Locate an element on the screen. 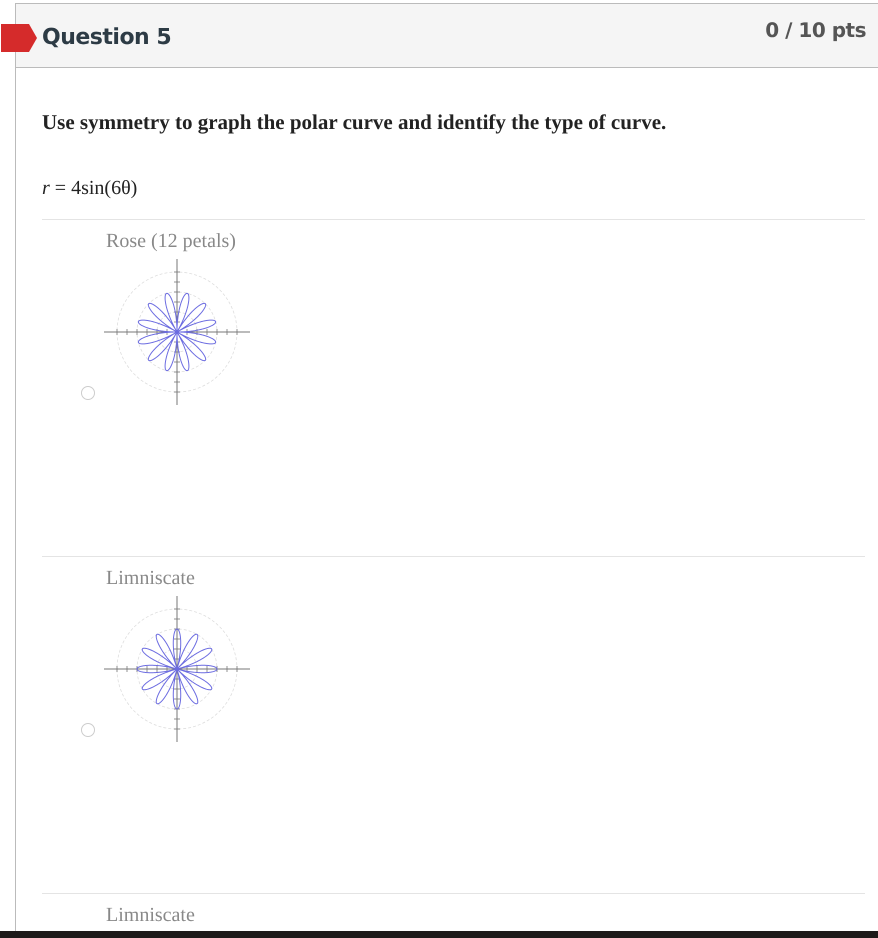 This screenshot has height=938, width=878. flag-icon is located at coordinates (19, 38).